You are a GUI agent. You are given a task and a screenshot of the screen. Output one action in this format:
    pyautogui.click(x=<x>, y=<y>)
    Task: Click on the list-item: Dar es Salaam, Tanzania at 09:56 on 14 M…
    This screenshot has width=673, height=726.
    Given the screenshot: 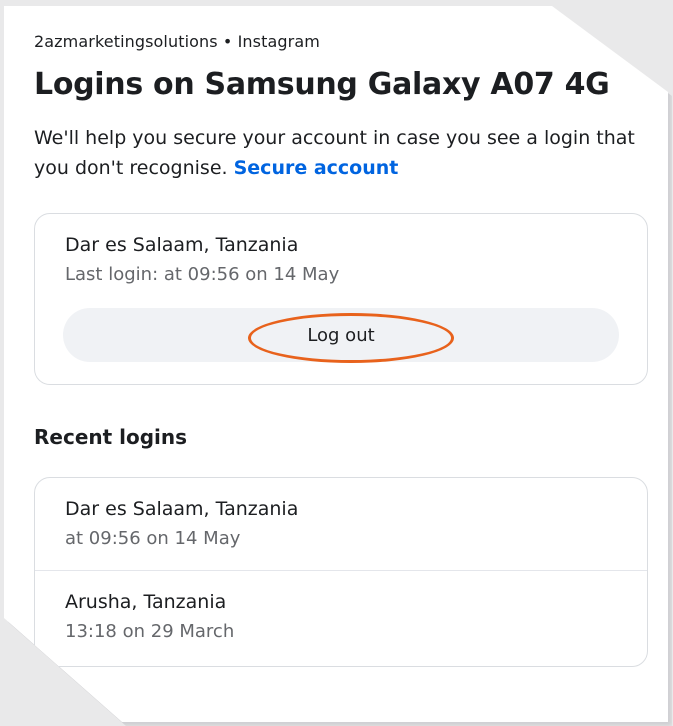 What is the action you would take?
    pyautogui.click(x=341, y=524)
    